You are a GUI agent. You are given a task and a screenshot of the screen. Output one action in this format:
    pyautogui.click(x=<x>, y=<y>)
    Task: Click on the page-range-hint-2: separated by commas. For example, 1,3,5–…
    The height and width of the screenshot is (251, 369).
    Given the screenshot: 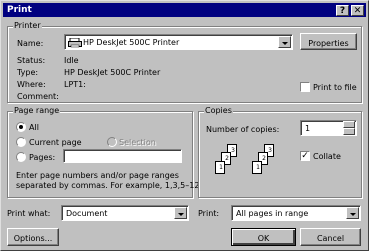 What is the action you would take?
    pyautogui.click(x=108, y=185)
    